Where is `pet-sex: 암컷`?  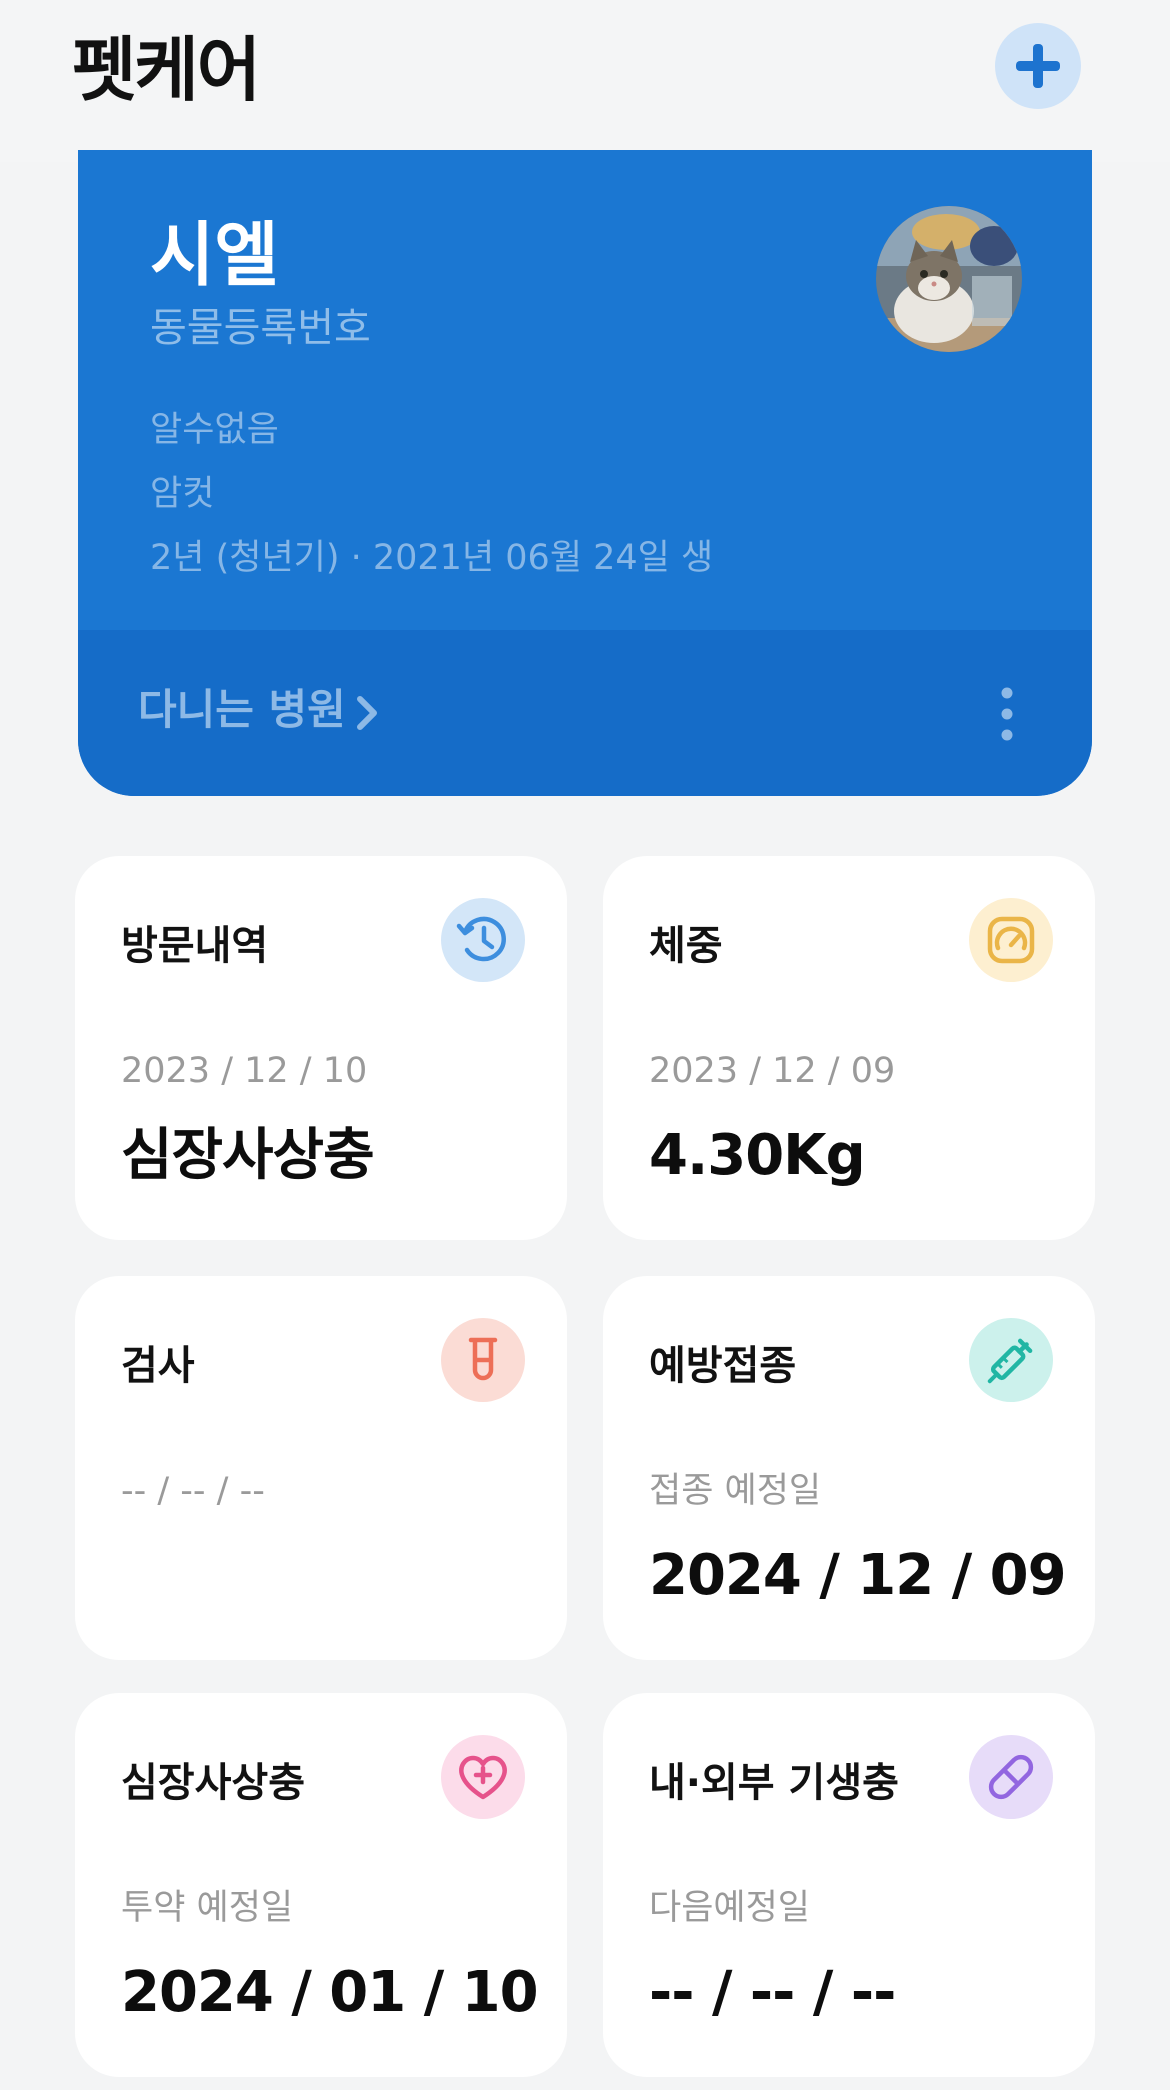
pet-sex: 암컷 is located at coordinates (182, 494).